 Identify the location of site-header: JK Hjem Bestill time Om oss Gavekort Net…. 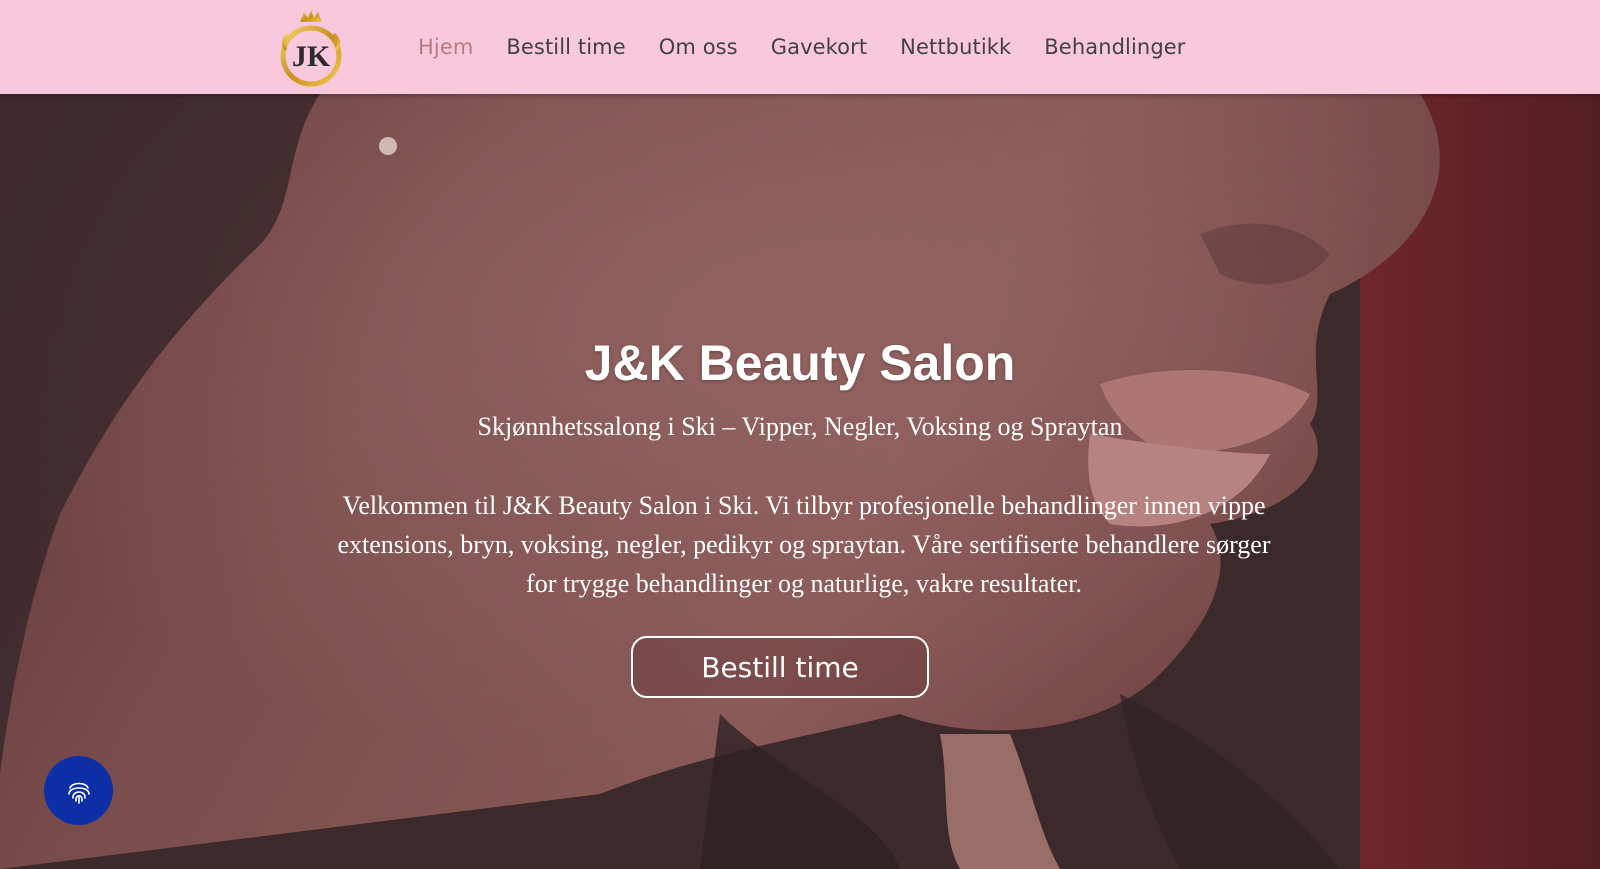
(800, 47).